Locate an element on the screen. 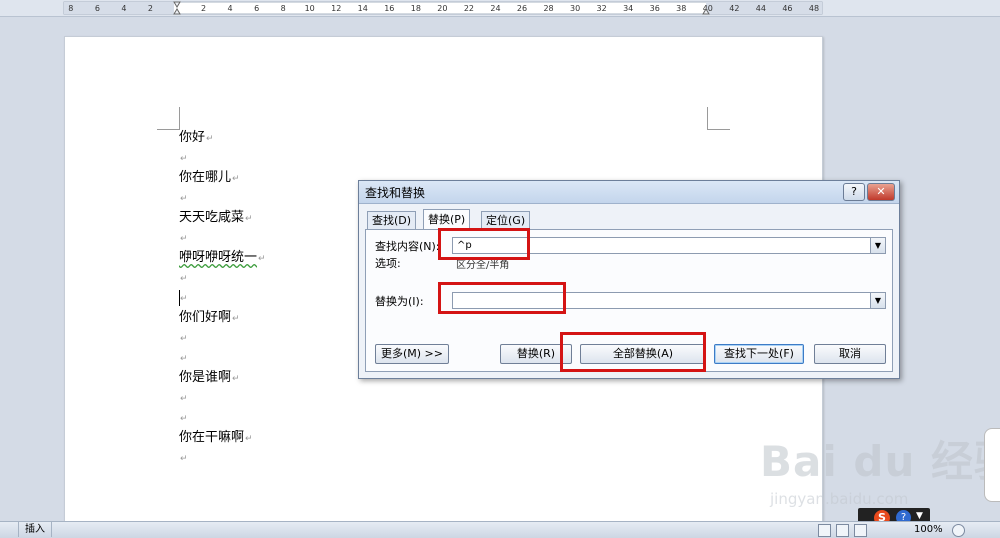  ruler-tick-label: 44 is located at coordinates (761, 8).